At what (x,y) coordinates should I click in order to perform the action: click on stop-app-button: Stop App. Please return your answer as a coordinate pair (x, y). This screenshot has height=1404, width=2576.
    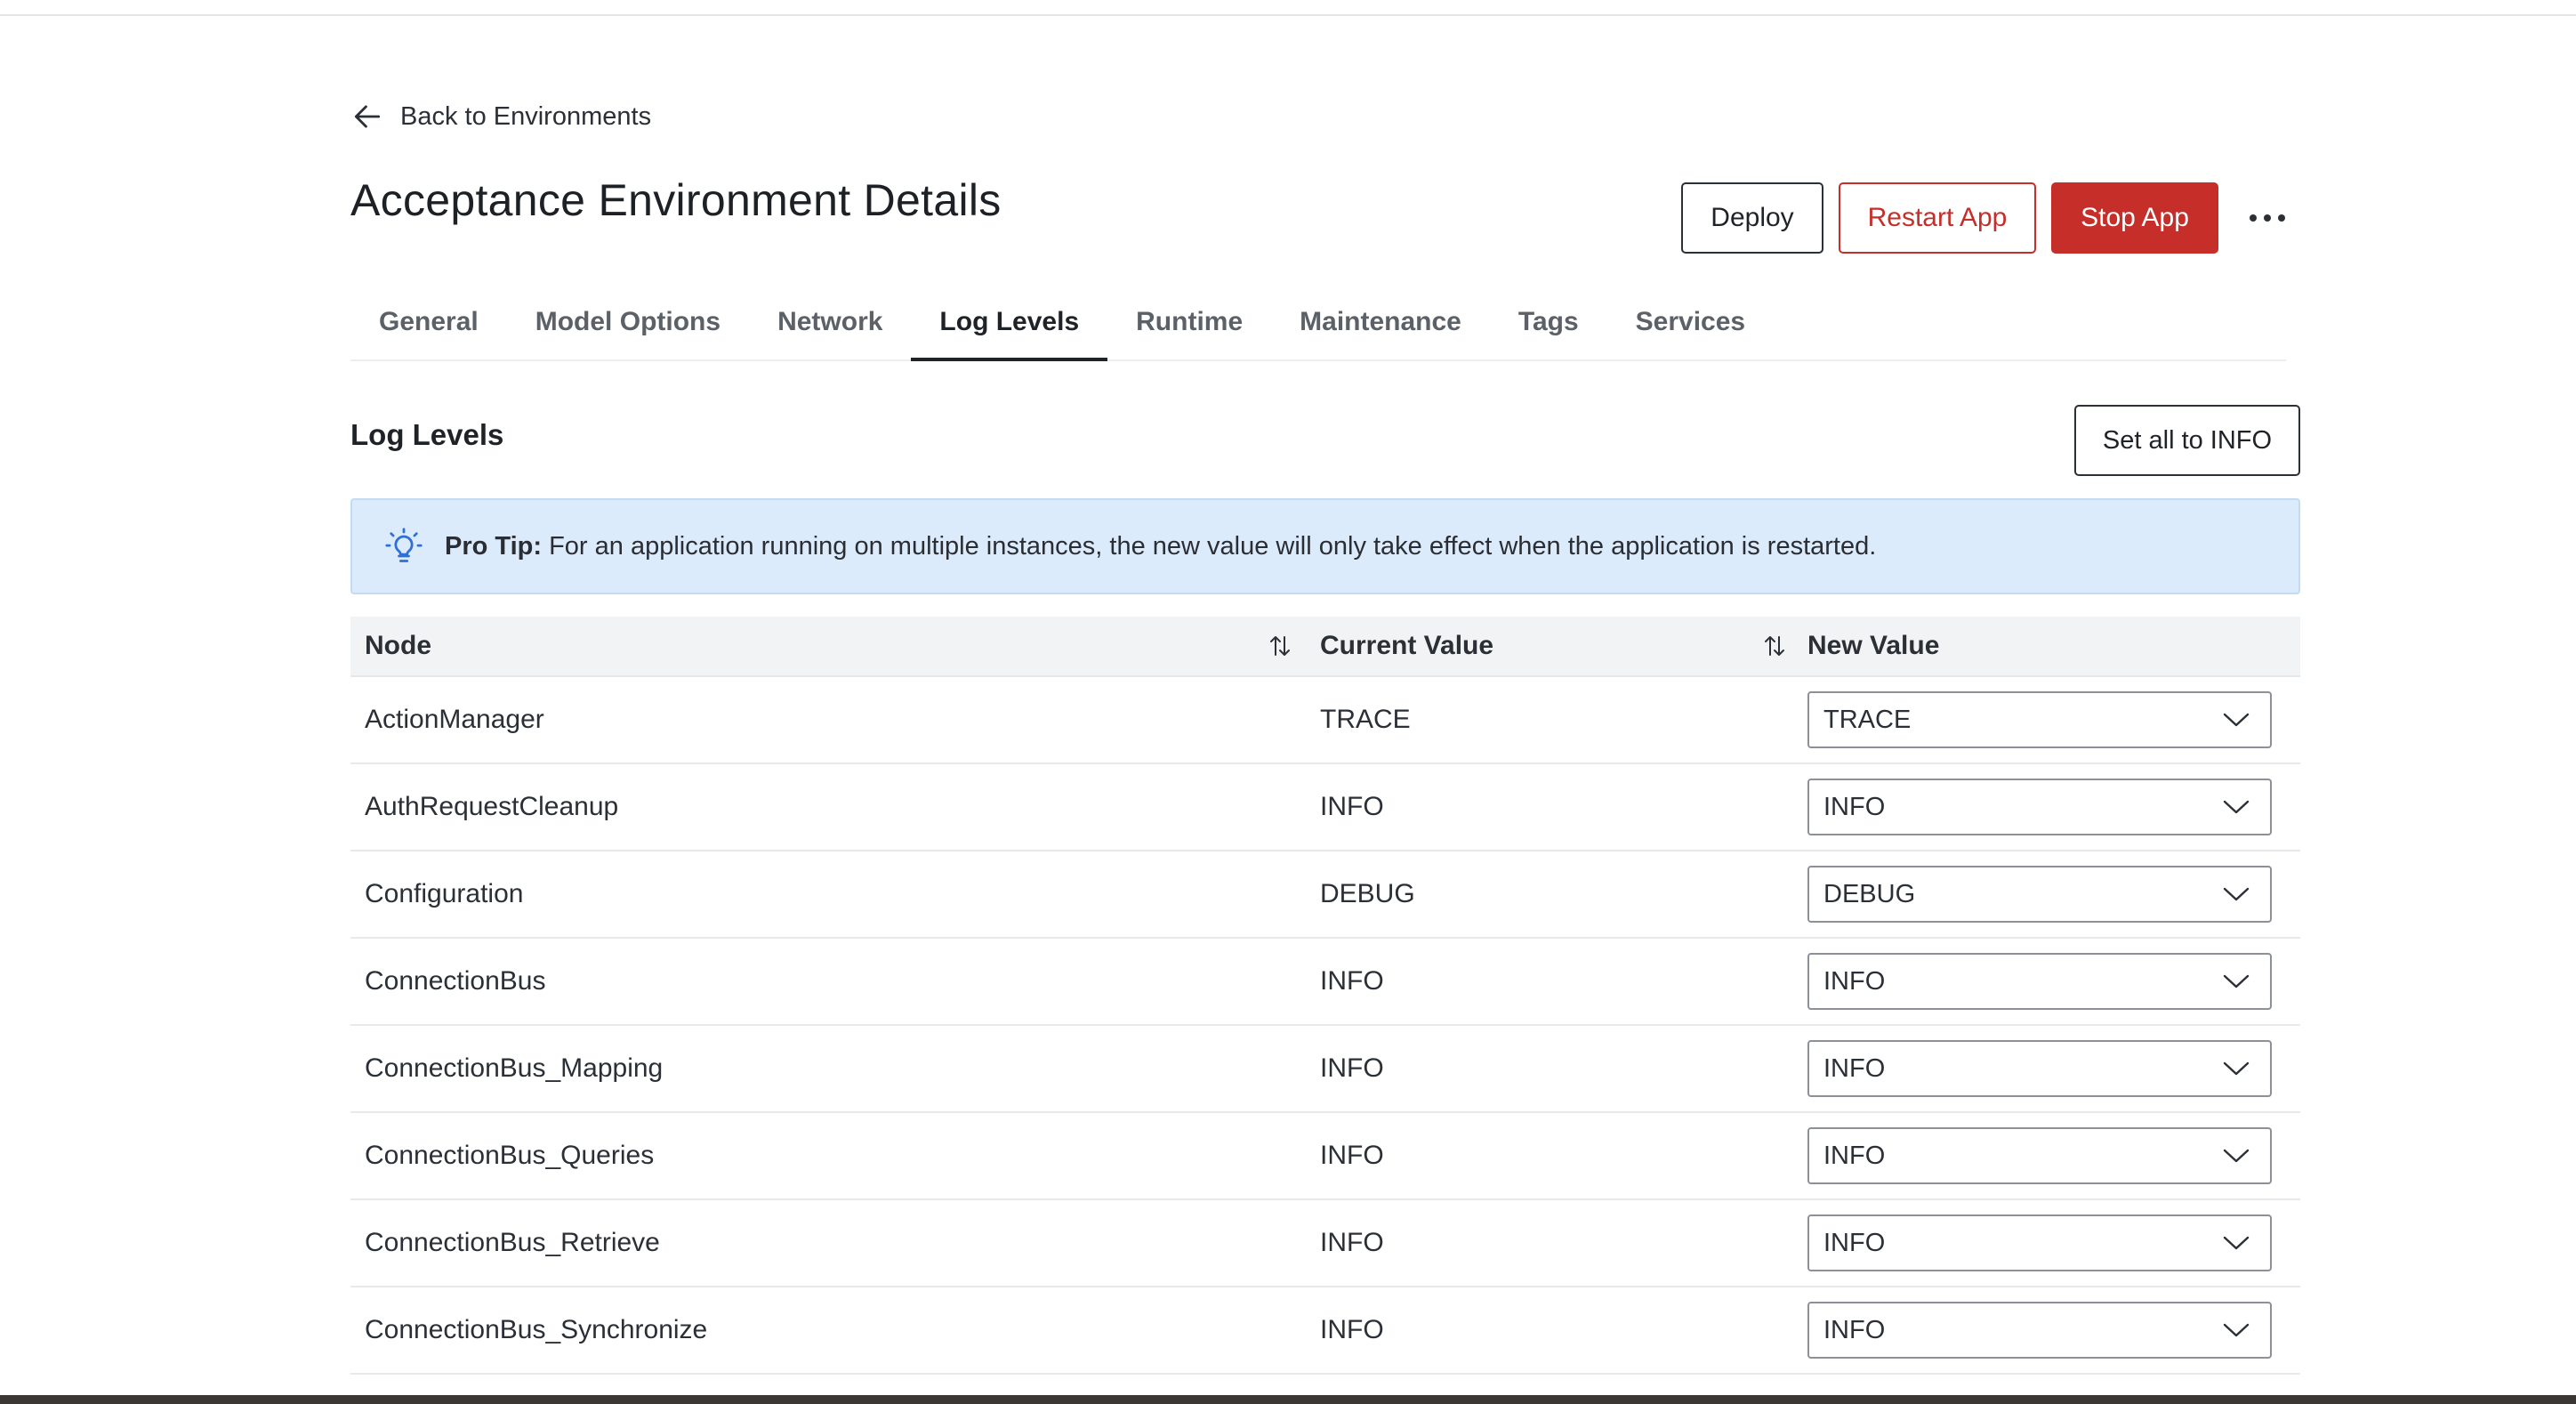
    Looking at the image, I should click on (2134, 218).